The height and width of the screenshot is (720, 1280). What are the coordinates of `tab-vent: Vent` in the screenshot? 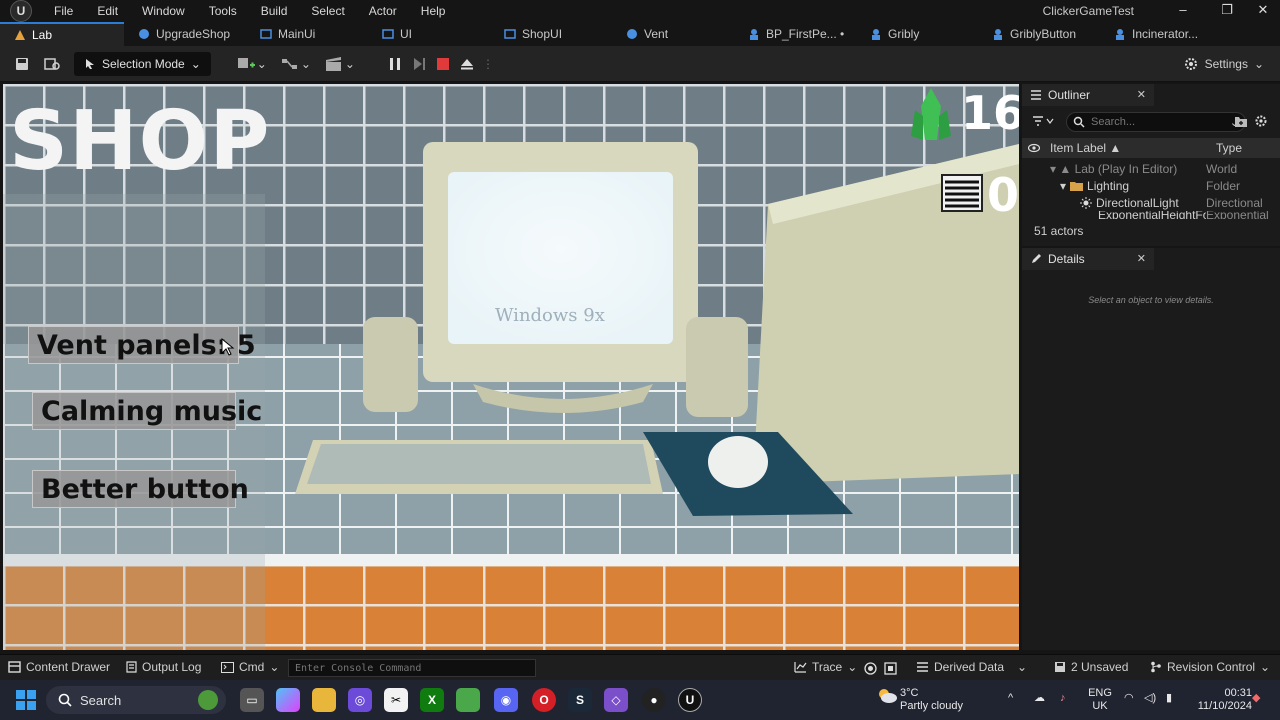 It's located at (673, 34).